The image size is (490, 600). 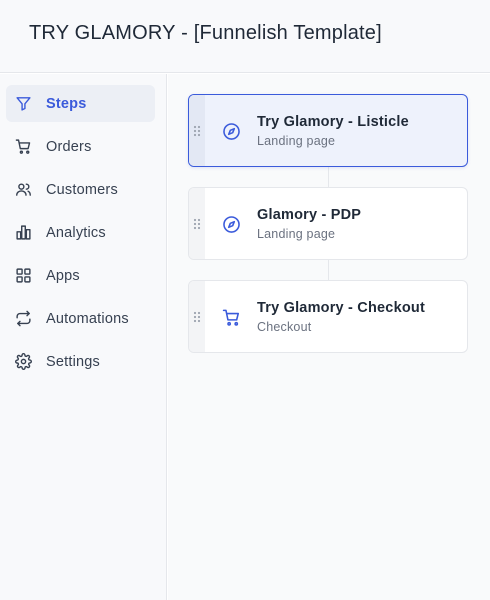 I want to click on grid-icon, so click(x=23, y=275).